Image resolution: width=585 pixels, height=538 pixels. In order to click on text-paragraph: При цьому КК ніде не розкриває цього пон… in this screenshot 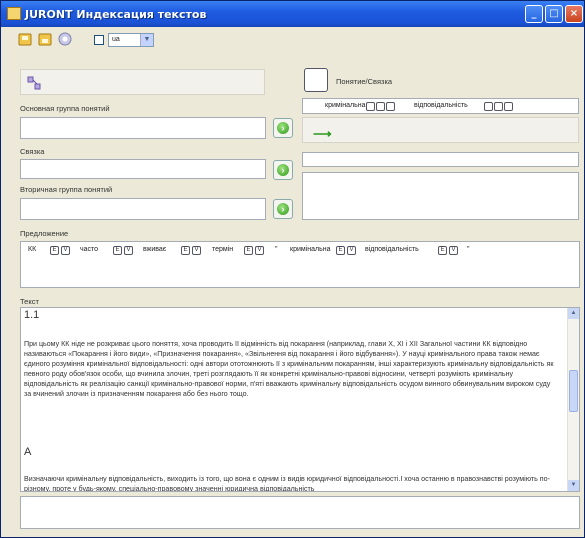, I will do `click(289, 369)`.